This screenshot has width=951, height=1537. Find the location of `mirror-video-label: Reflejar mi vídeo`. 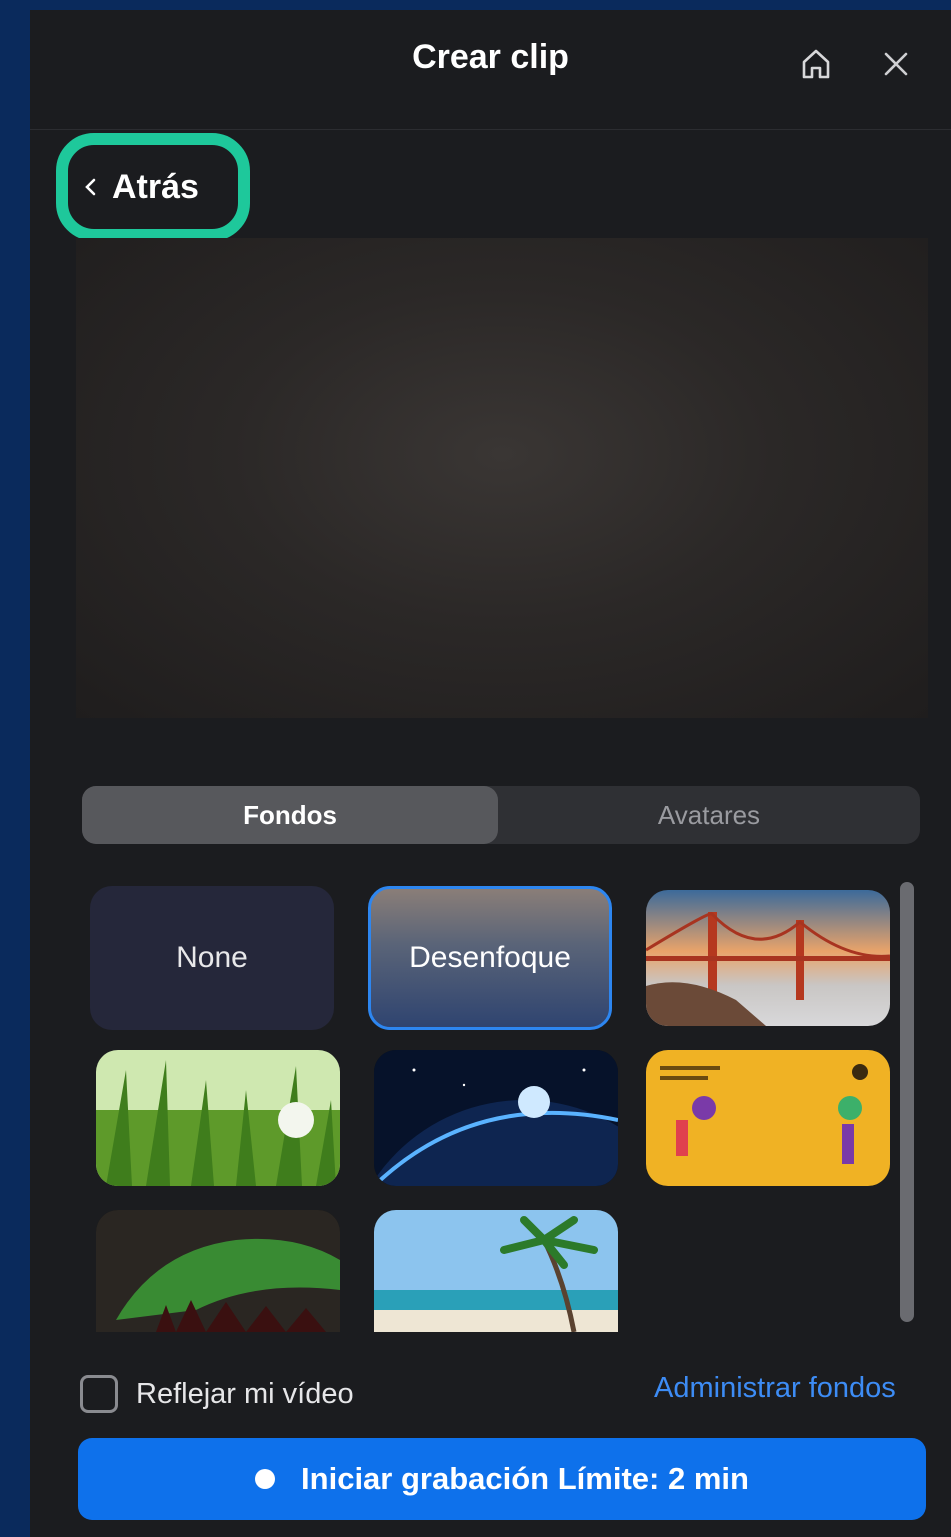

mirror-video-label: Reflejar mi vídeo is located at coordinates (245, 1393).